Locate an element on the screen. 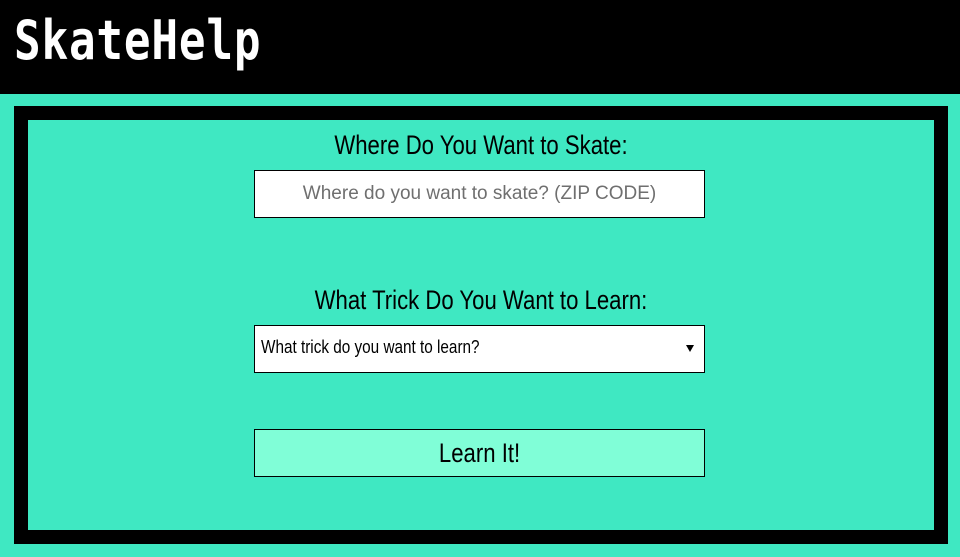  trick-select-value: What trick do you want to learn? is located at coordinates (370, 347).